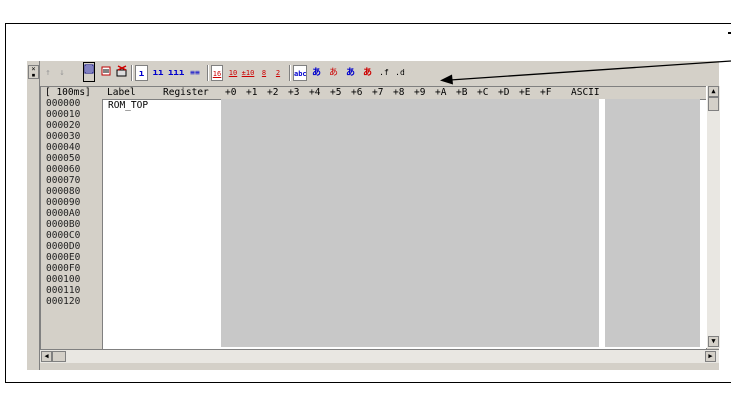 The image size is (731, 394). I want to click on callout-arrow, so click(585, 72).